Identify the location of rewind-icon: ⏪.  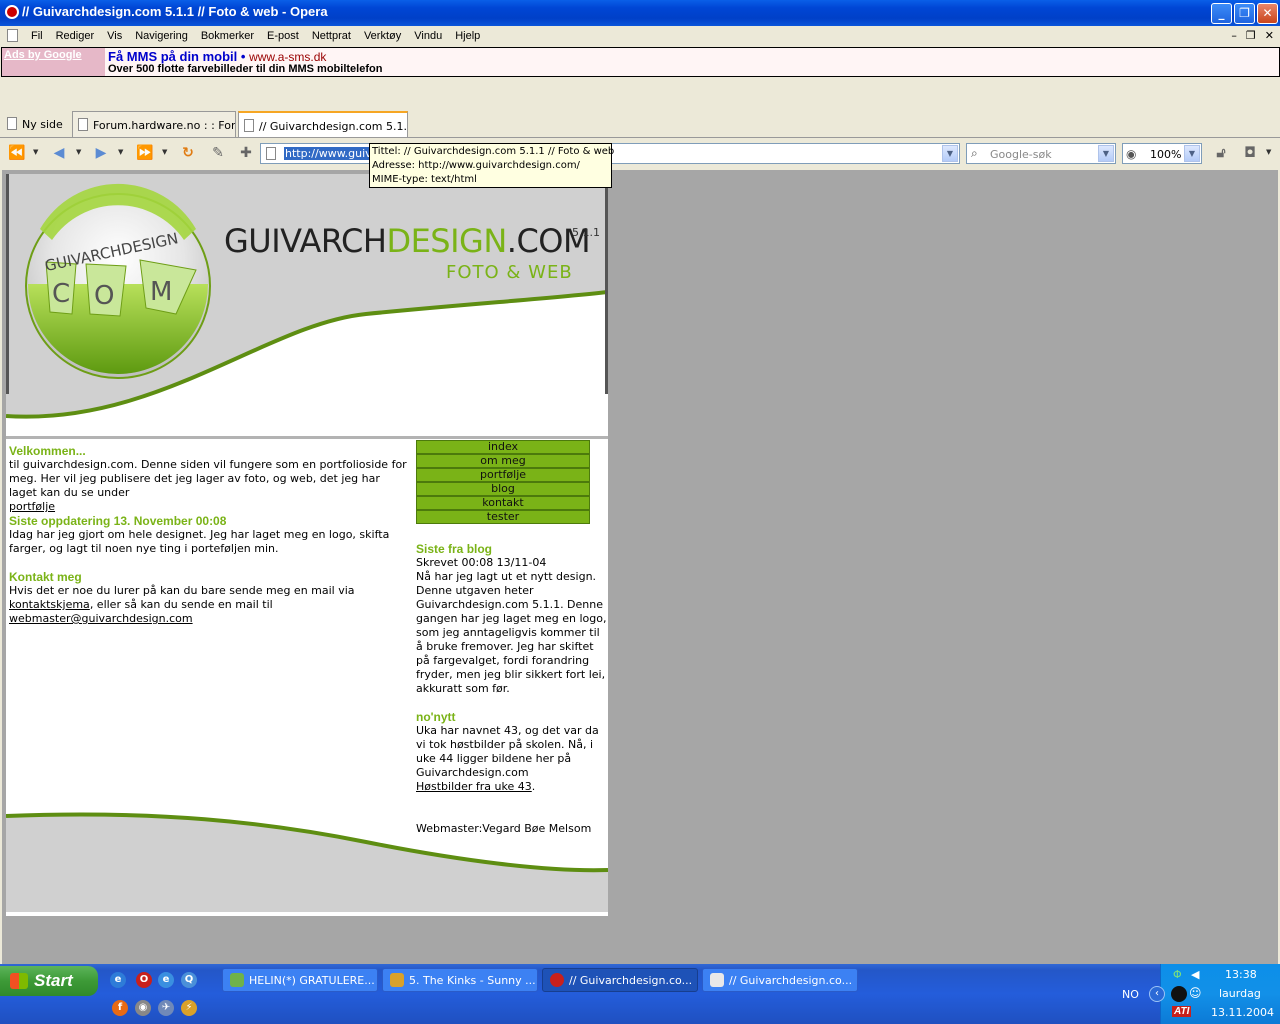
(17, 153).